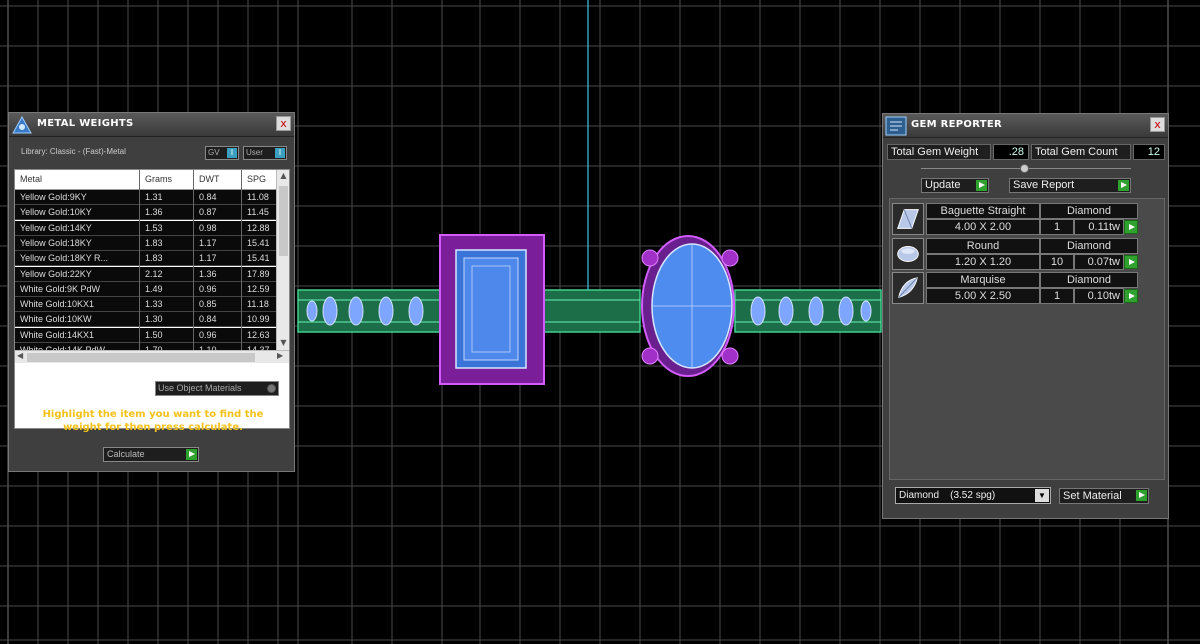 Image resolution: width=1200 pixels, height=644 pixels. What do you see at coordinates (258, 258) in the screenshot?
I see `spg-cell: 15.41` at bounding box center [258, 258].